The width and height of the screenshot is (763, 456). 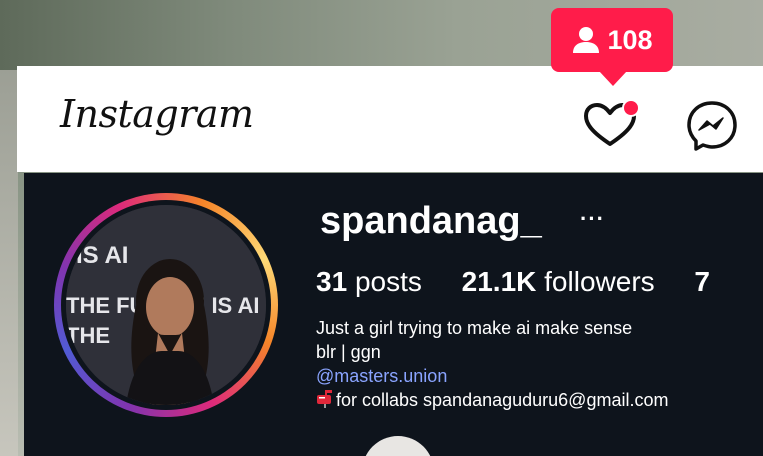 What do you see at coordinates (492, 376) in the screenshot?
I see `bio-mention-link: @masters.union` at bounding box center [492, 376].